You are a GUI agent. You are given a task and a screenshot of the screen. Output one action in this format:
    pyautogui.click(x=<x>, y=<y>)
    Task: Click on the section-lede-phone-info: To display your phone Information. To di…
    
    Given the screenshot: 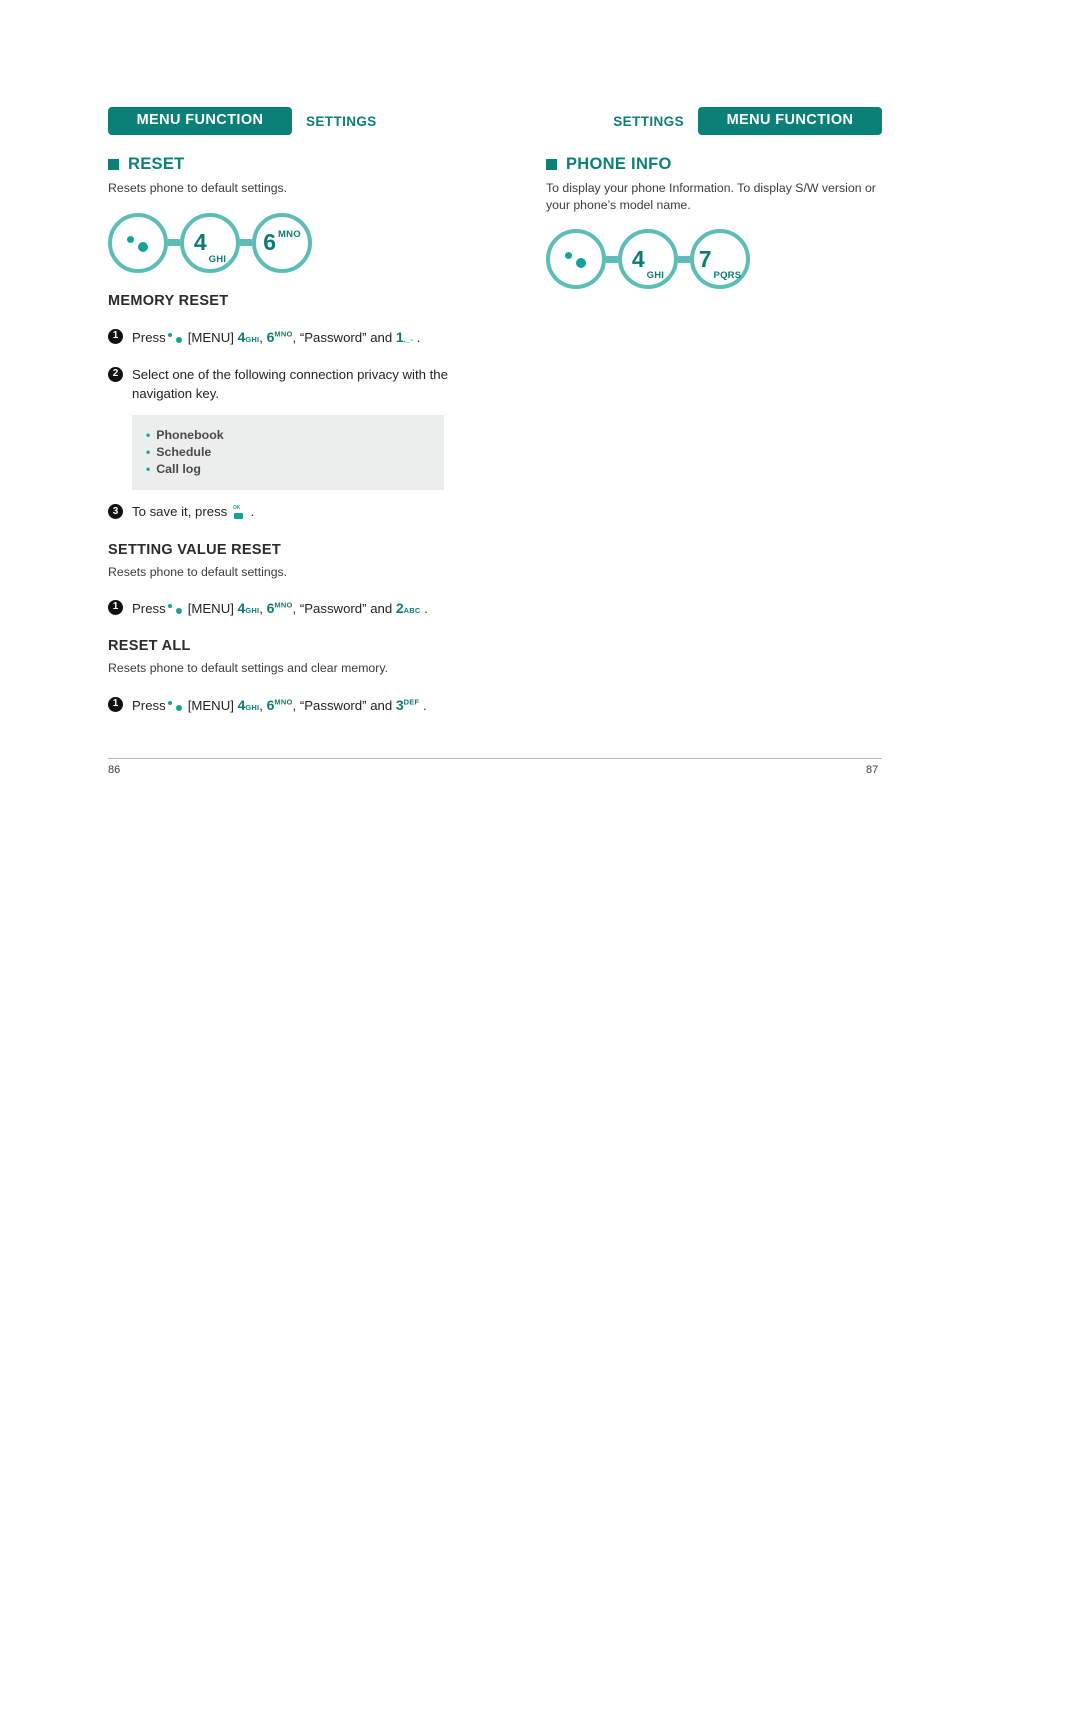 What is the action you would take?
    pyautogui.click(x=711, y=196)
    